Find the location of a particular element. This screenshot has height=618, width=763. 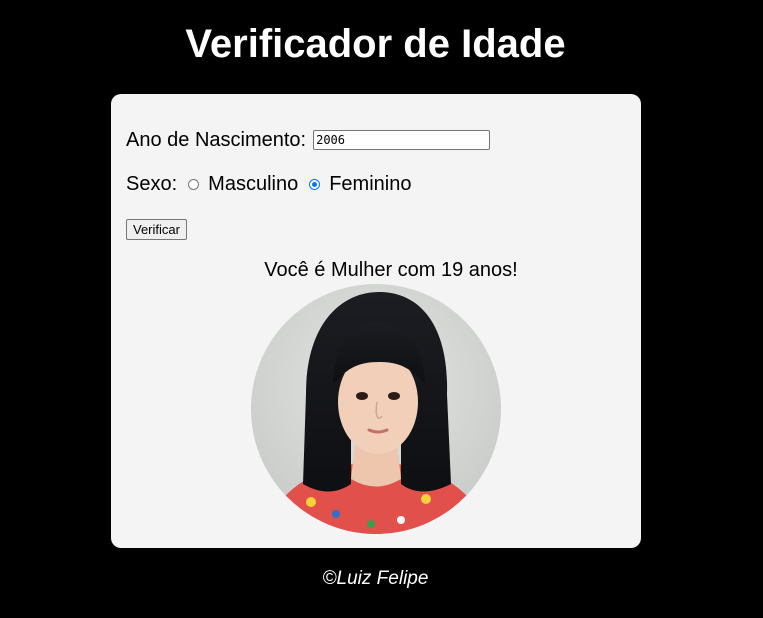

verify-button: Verificar is located at coordinates (156, 229).